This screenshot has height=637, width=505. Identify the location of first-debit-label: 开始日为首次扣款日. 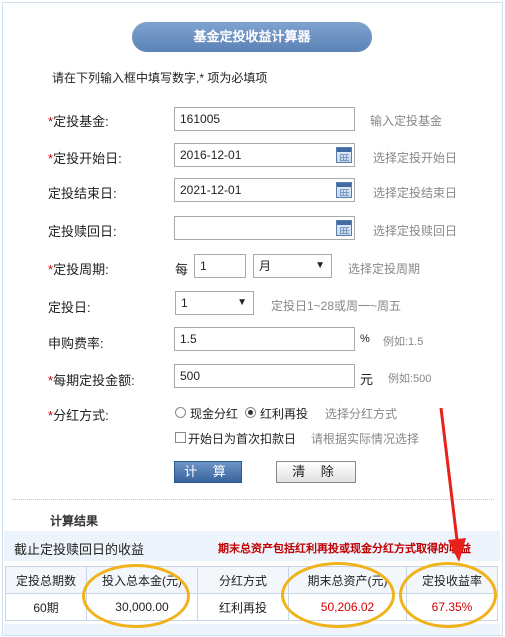
(242, 438).